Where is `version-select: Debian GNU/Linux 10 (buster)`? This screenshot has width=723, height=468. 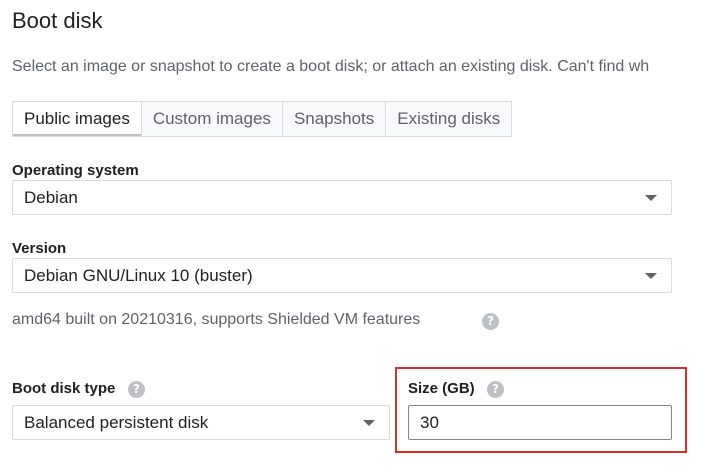
version-select: Debian GNU/Linux 10 (buster) is located at coordinates (342, 275).